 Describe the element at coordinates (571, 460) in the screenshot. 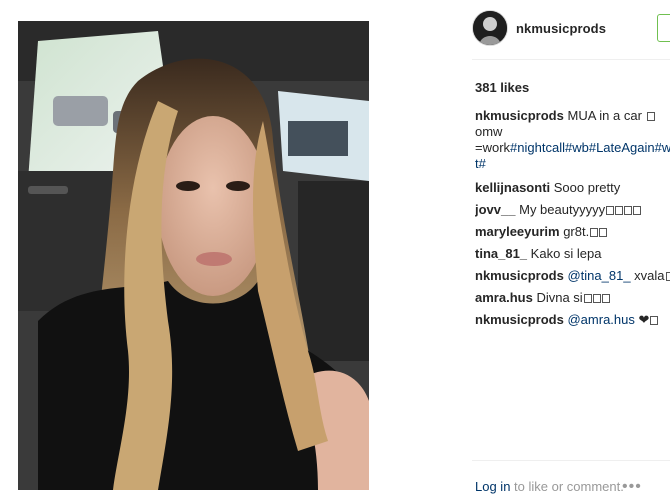

I see `footer-divider` at that location.